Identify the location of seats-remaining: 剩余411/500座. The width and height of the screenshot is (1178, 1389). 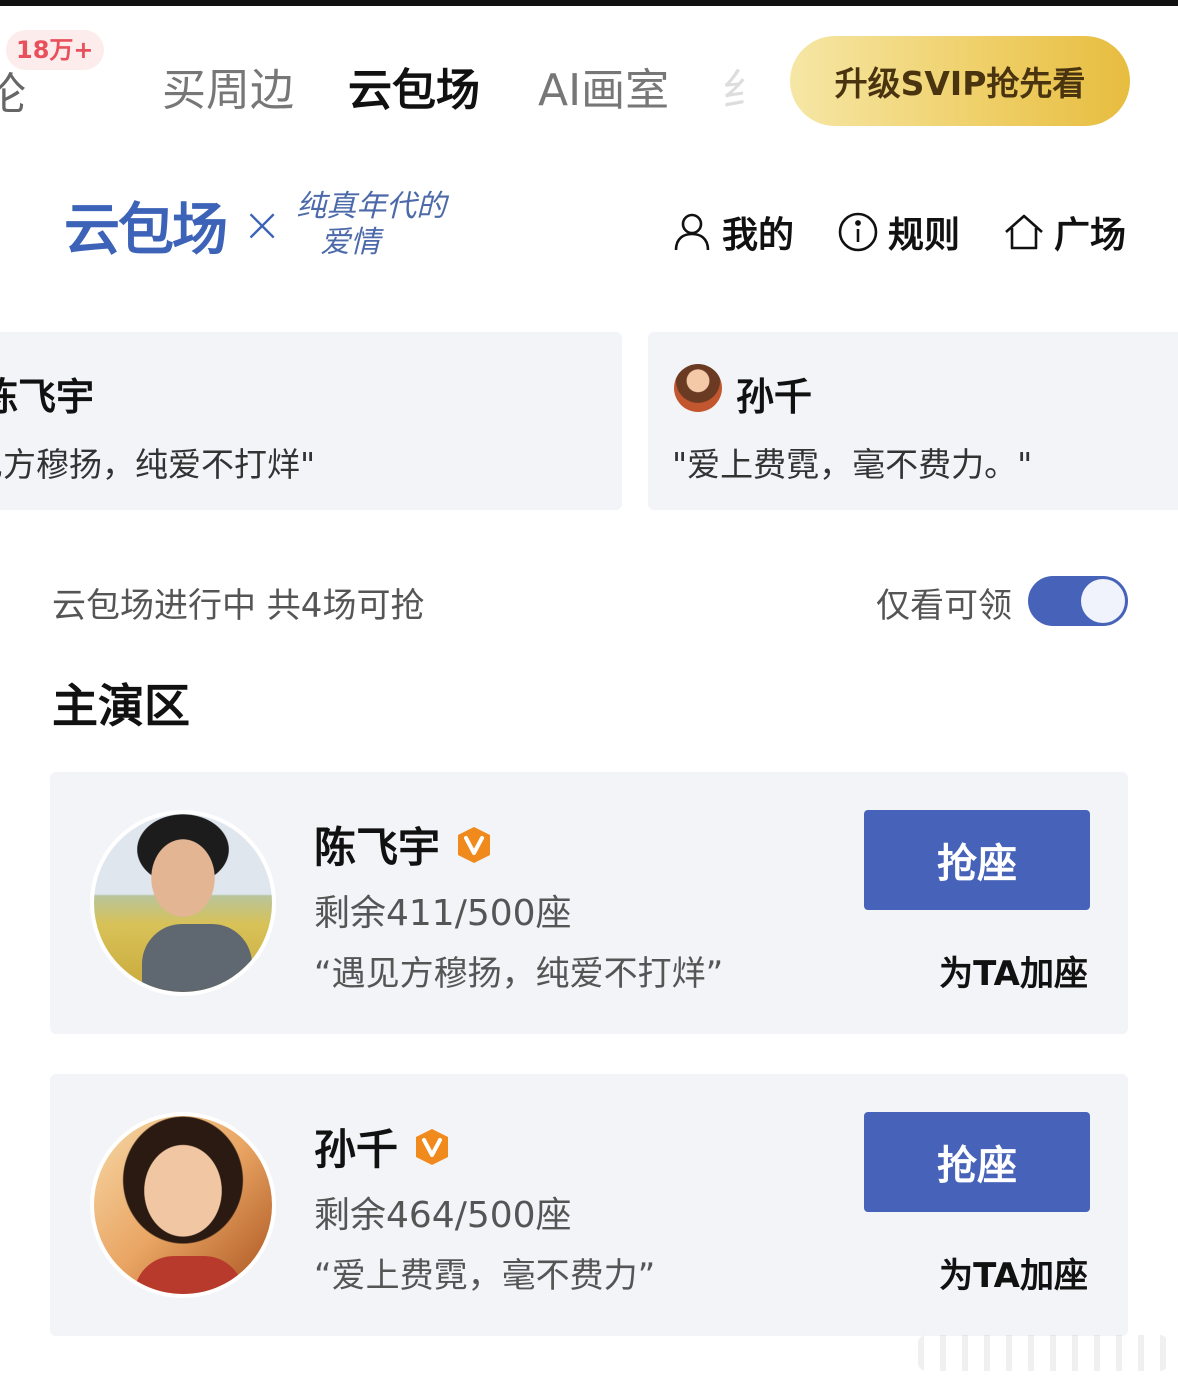
(443, 913).